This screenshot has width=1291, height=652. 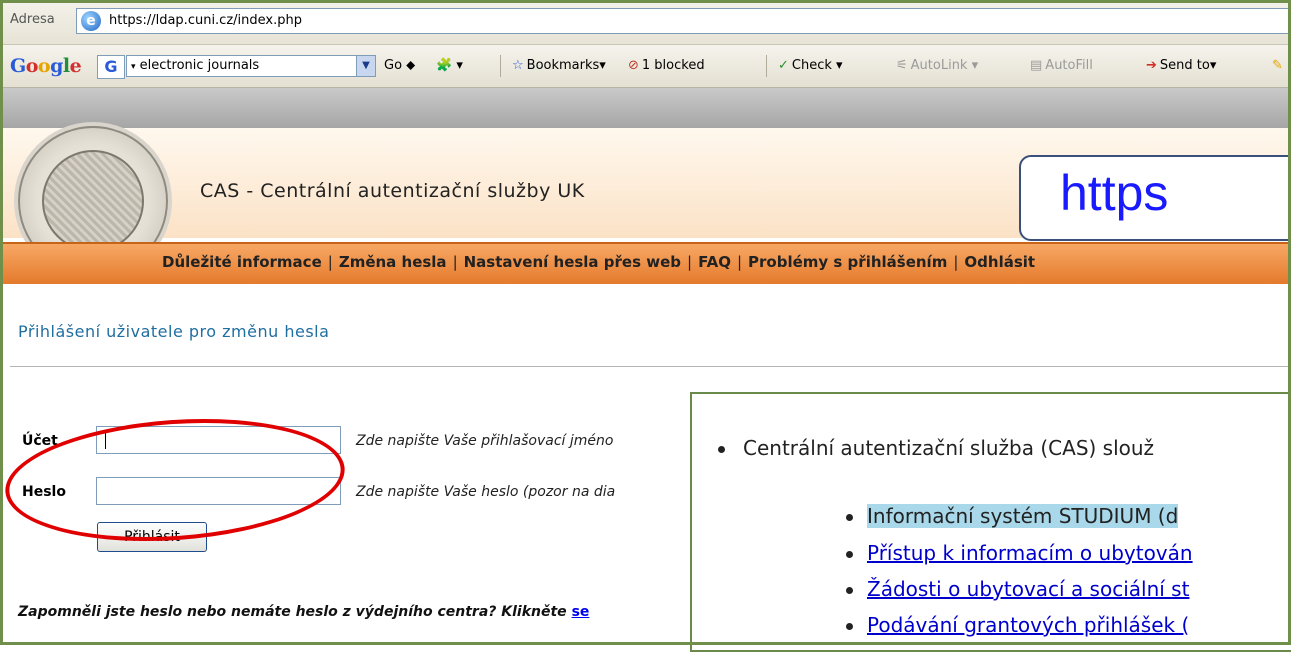 I want to click on nav-faq: FAQ, so click(x=714, y=262).